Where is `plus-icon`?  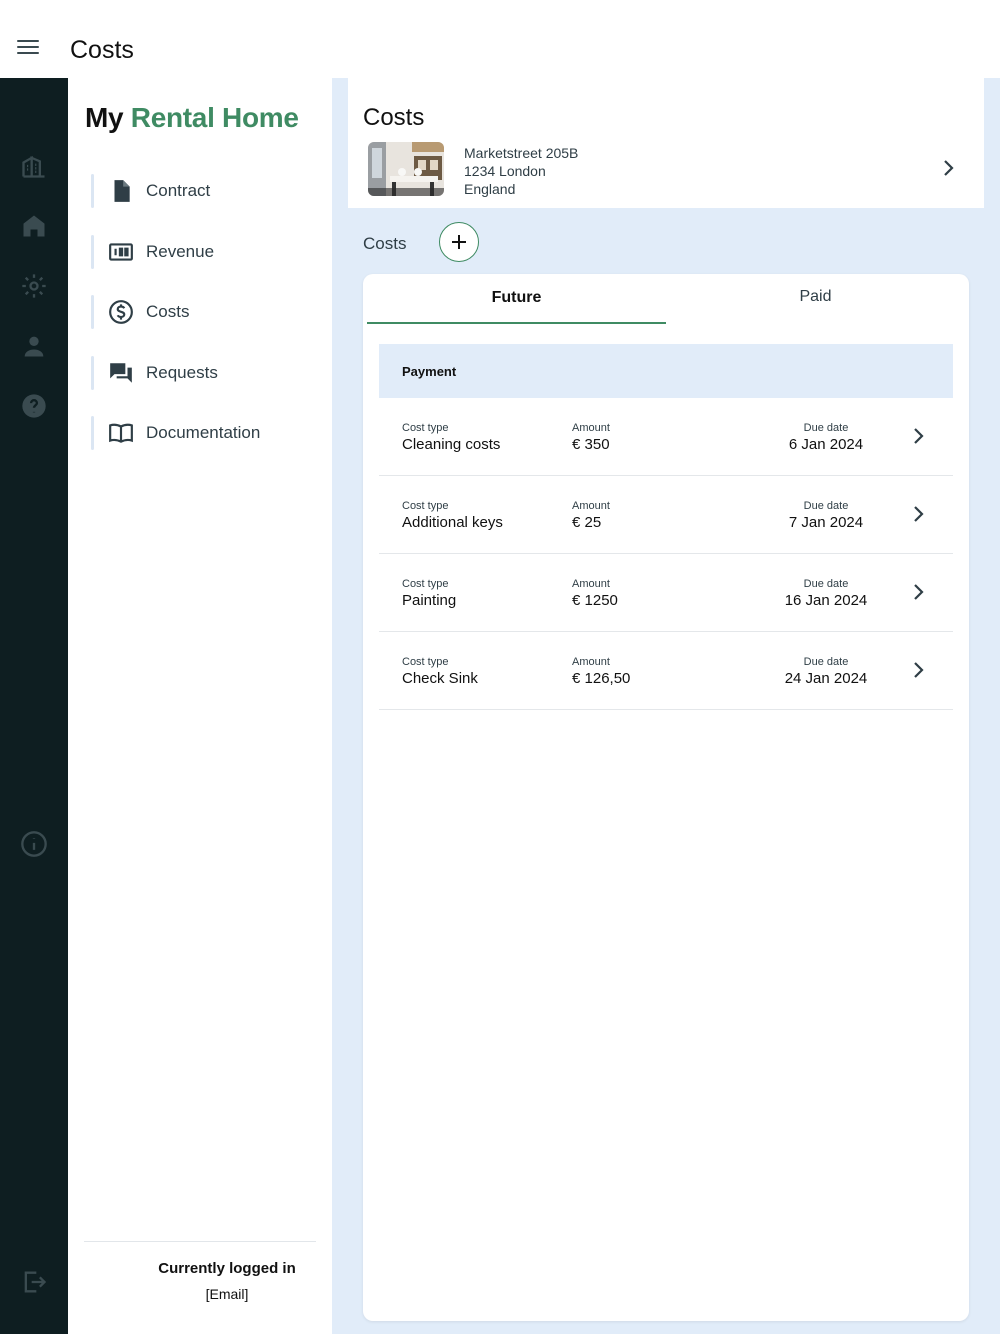 plus-icon is located at coordinates (459, 242).